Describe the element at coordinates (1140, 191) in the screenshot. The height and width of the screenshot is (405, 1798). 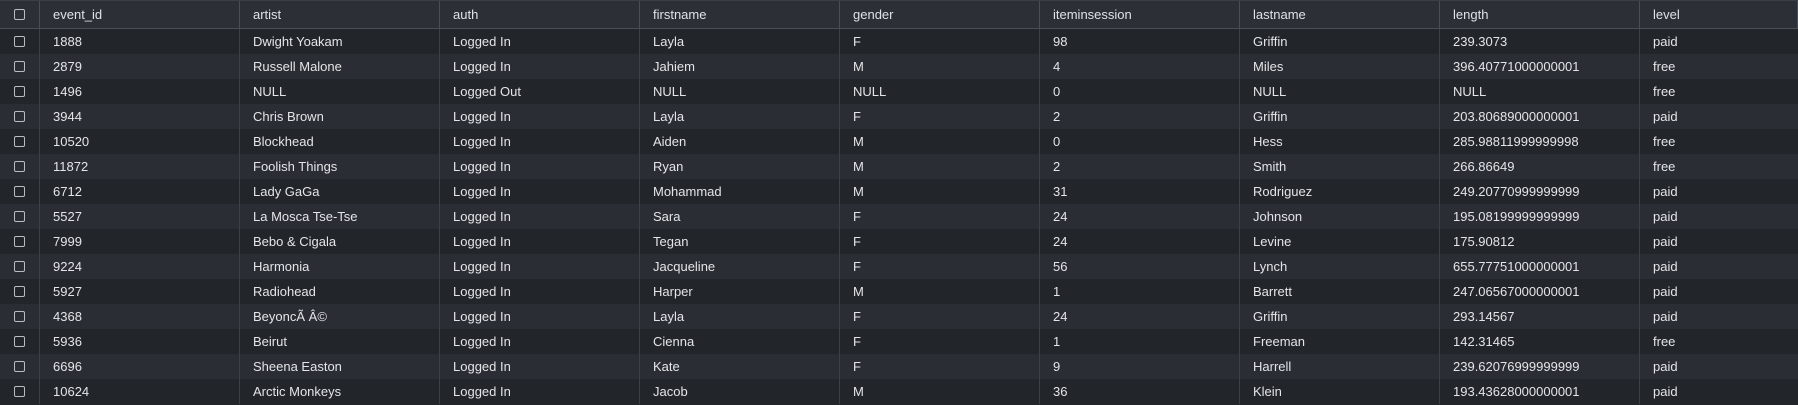
I see `cell-iteminsession: 31` at that location.